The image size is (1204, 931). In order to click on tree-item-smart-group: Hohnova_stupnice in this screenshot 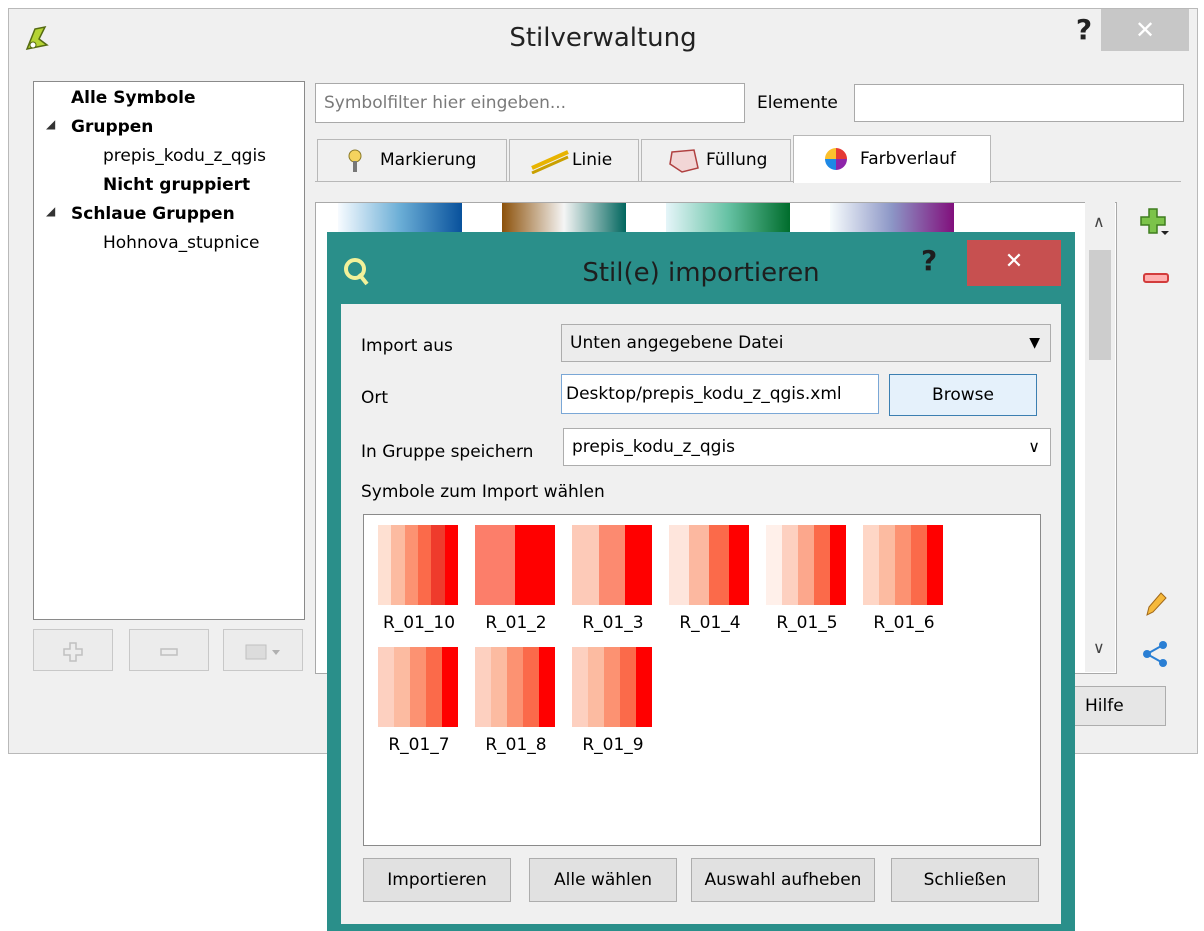, I will do `click(181, 243)`.